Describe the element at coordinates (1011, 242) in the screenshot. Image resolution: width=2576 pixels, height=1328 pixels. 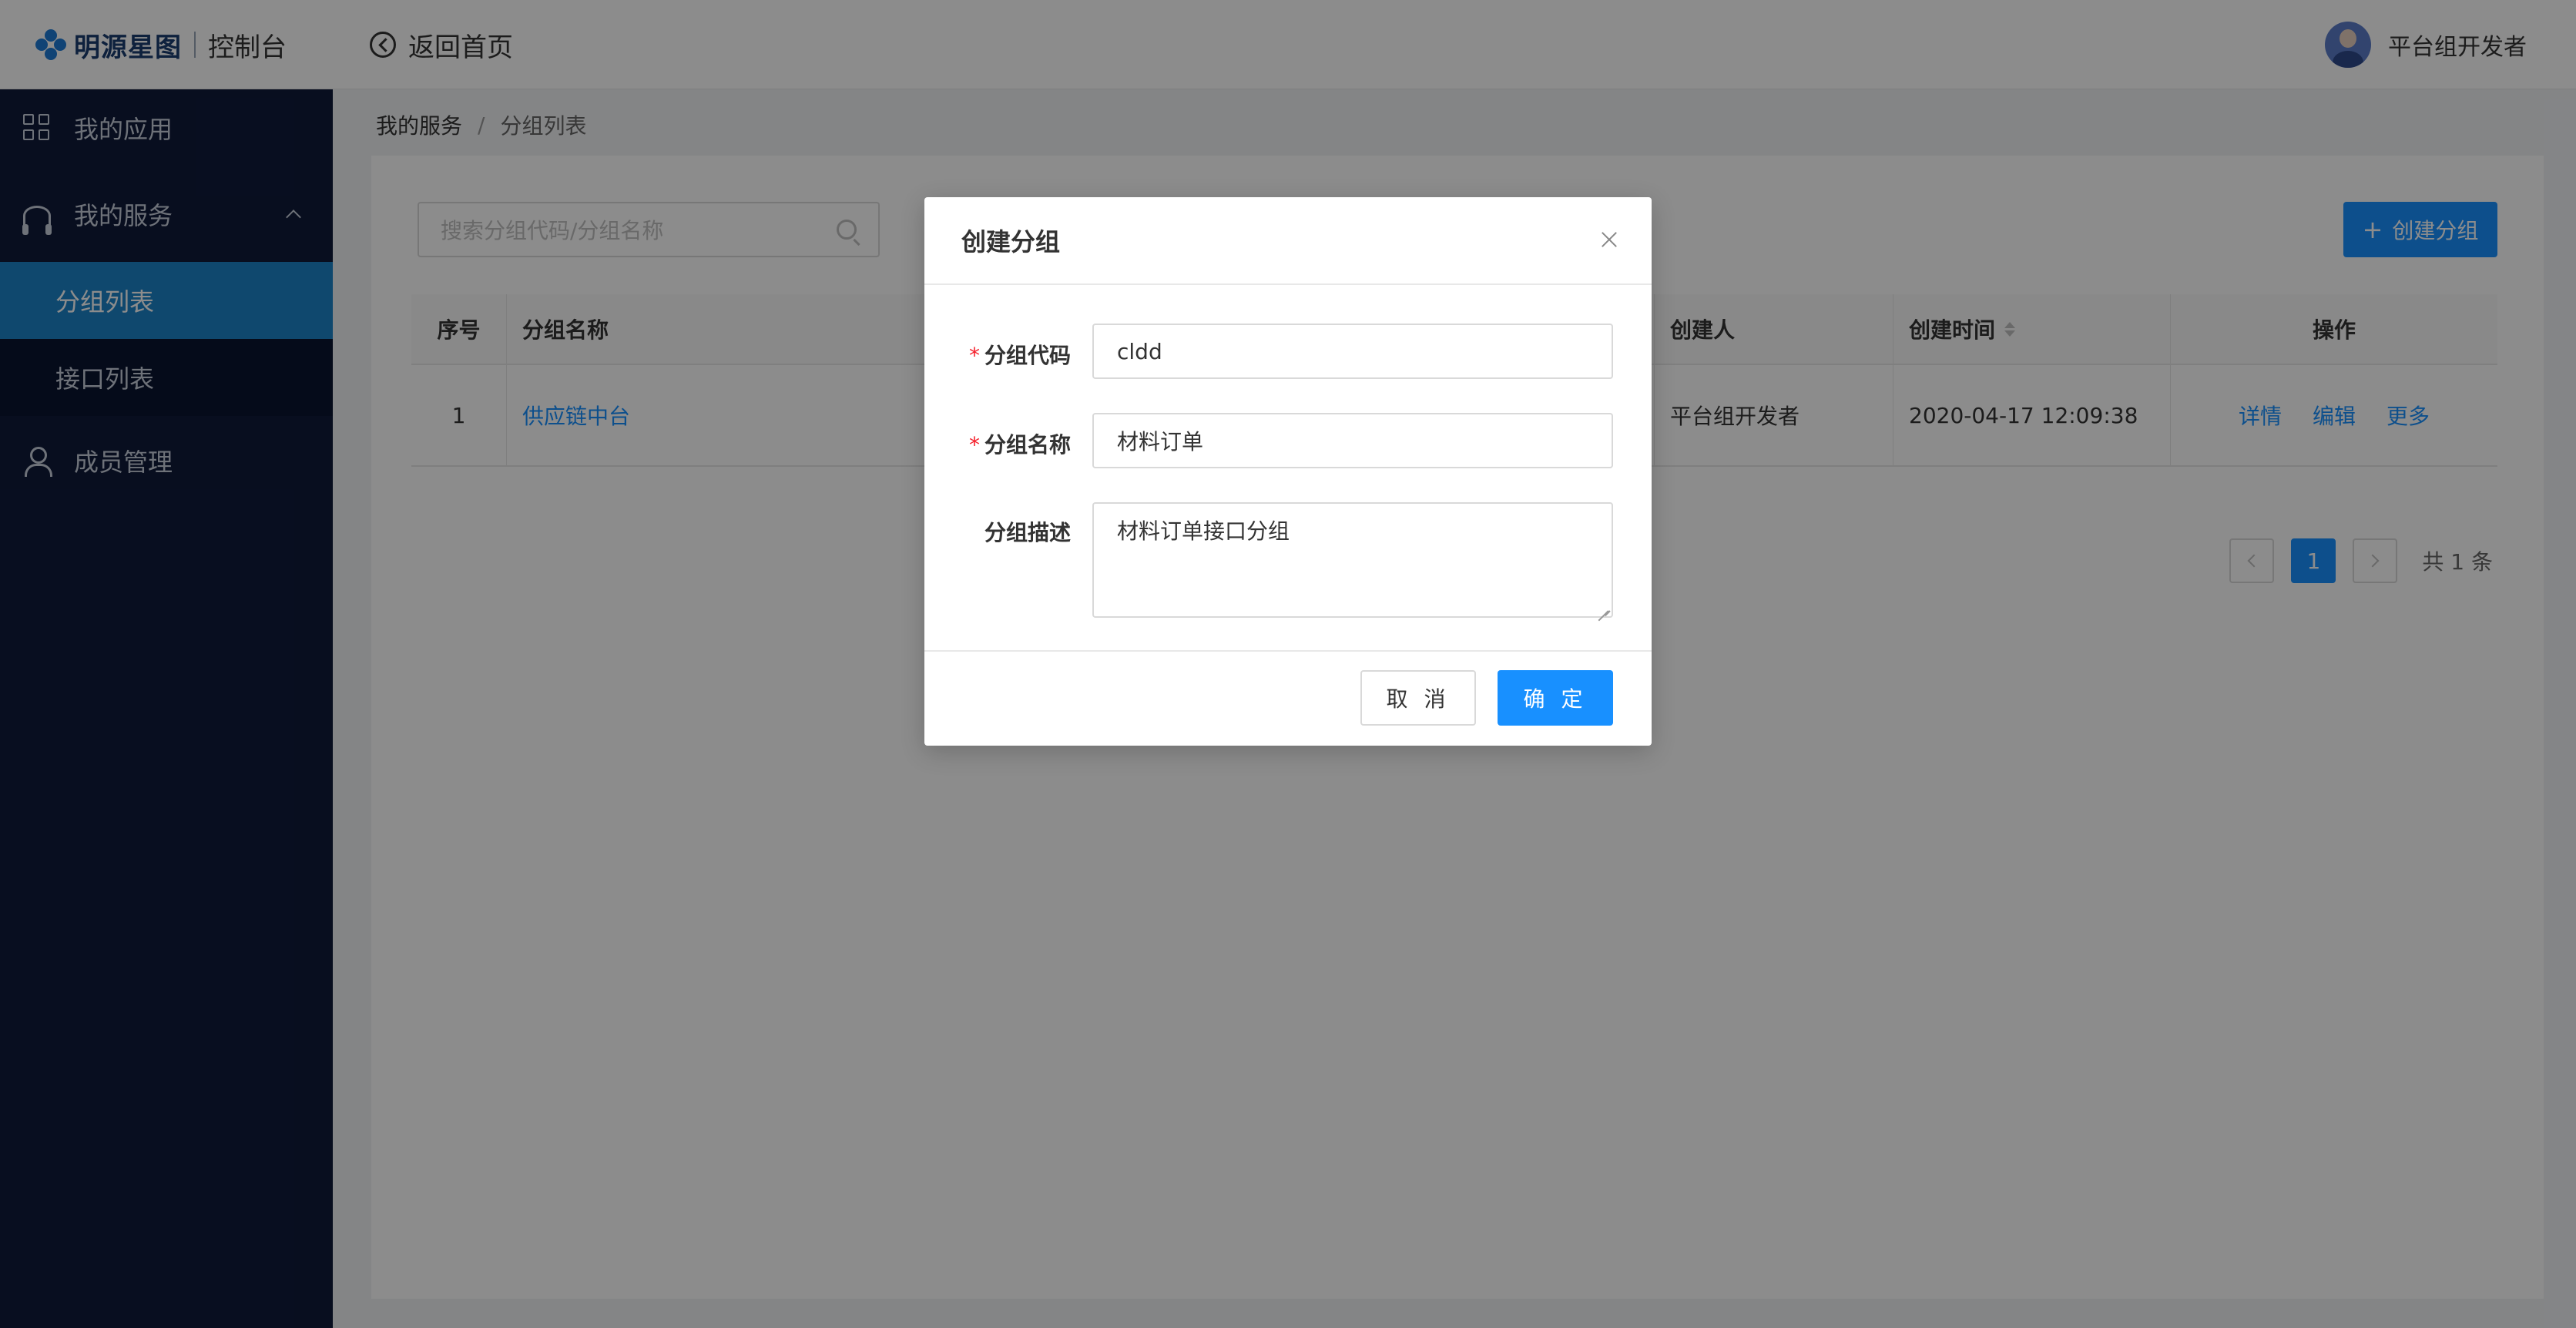
I see `dialog-title: 创建分组` at that location.